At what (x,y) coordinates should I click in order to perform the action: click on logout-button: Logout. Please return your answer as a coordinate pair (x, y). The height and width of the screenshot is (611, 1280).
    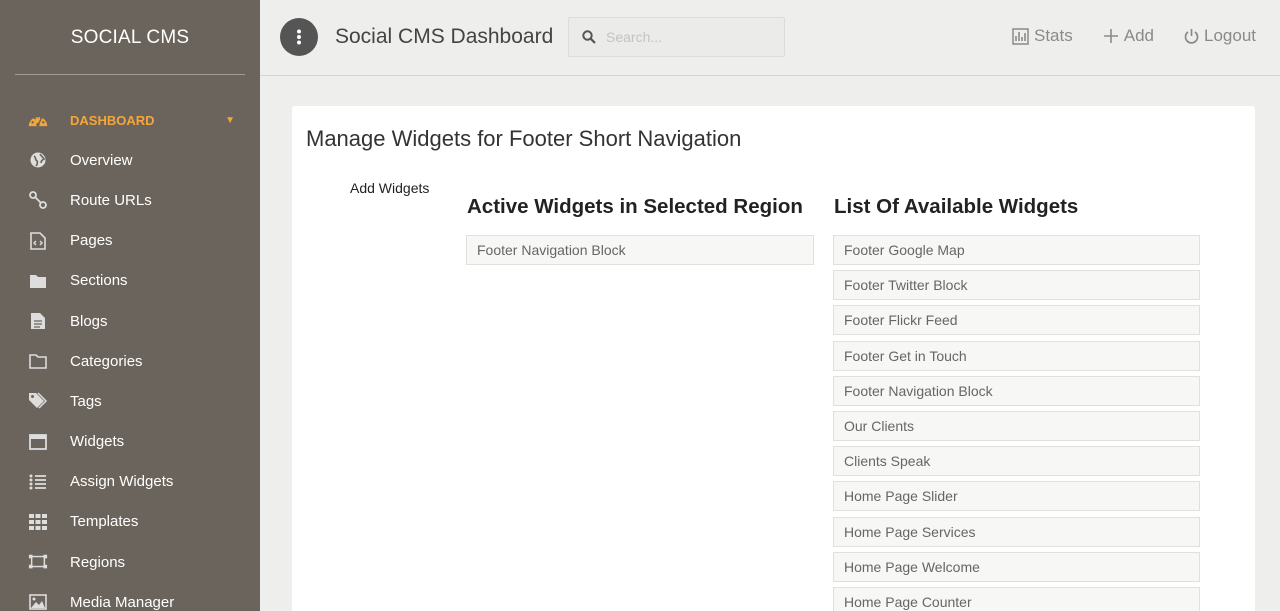
    Looking at the image, I should click on (1220, 36).